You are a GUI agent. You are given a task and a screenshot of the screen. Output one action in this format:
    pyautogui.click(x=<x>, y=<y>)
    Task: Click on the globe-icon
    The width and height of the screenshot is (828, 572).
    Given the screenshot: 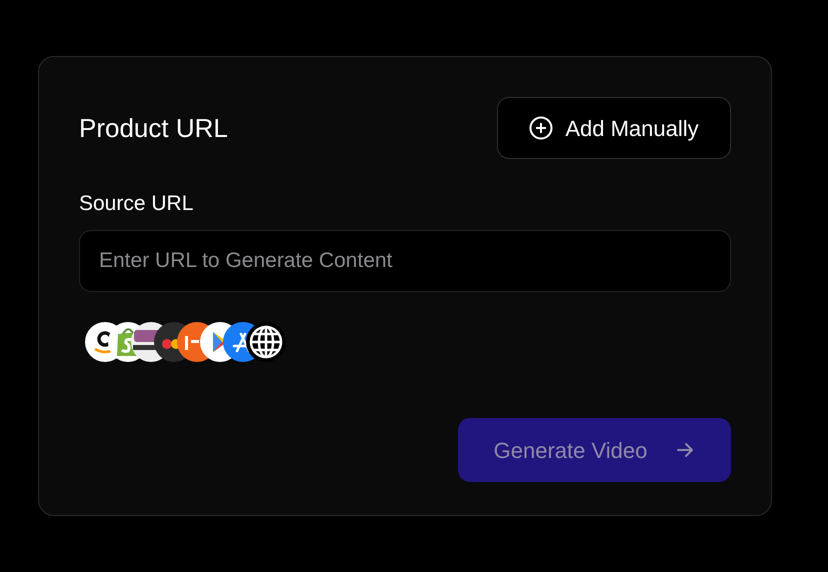 What is the action you would take?
    pyautogui.click(x=266, y=342)
    